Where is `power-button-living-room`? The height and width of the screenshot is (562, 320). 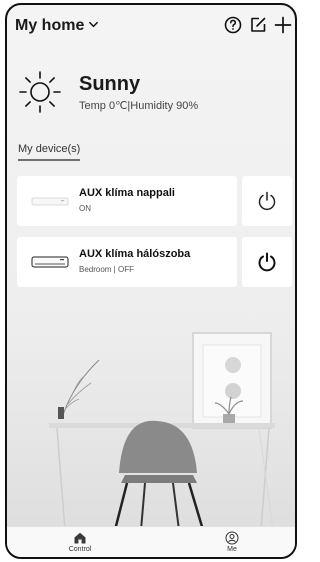
power-button-living-room is located at coordinates (267, 201).